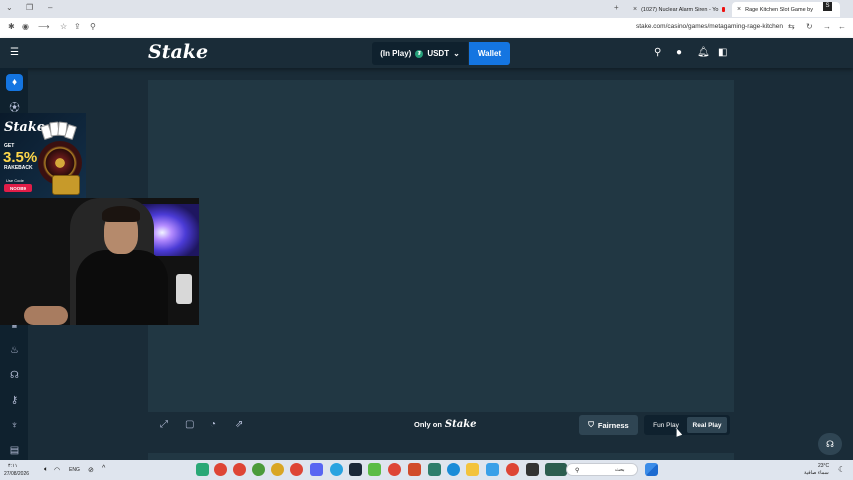 This screenshot has width=853, height=480. Describe the element at coordinates (355, 469) in the screenshot. I see `steam-icon` at that location.